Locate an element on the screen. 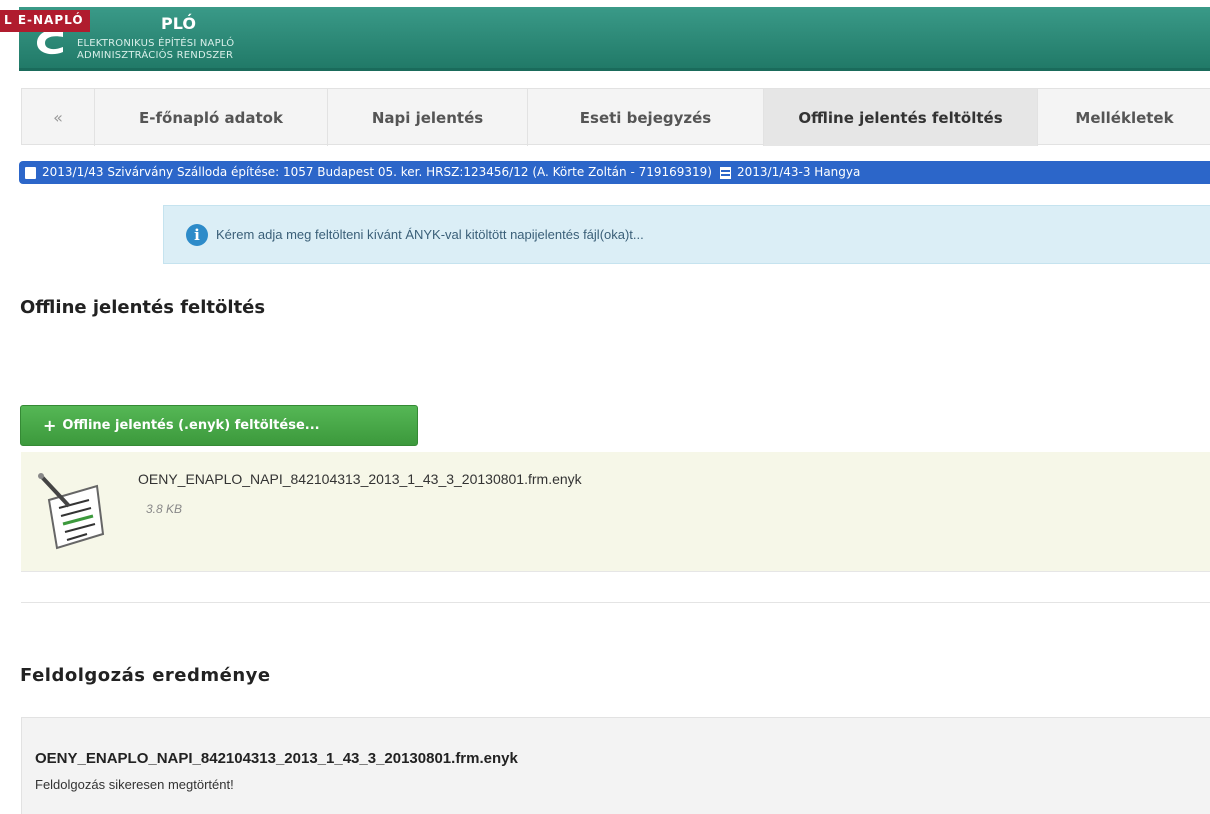 Image resolution: width=1210 pixels, height=814 pixels. list-icon is located at coordinates (725, 172).